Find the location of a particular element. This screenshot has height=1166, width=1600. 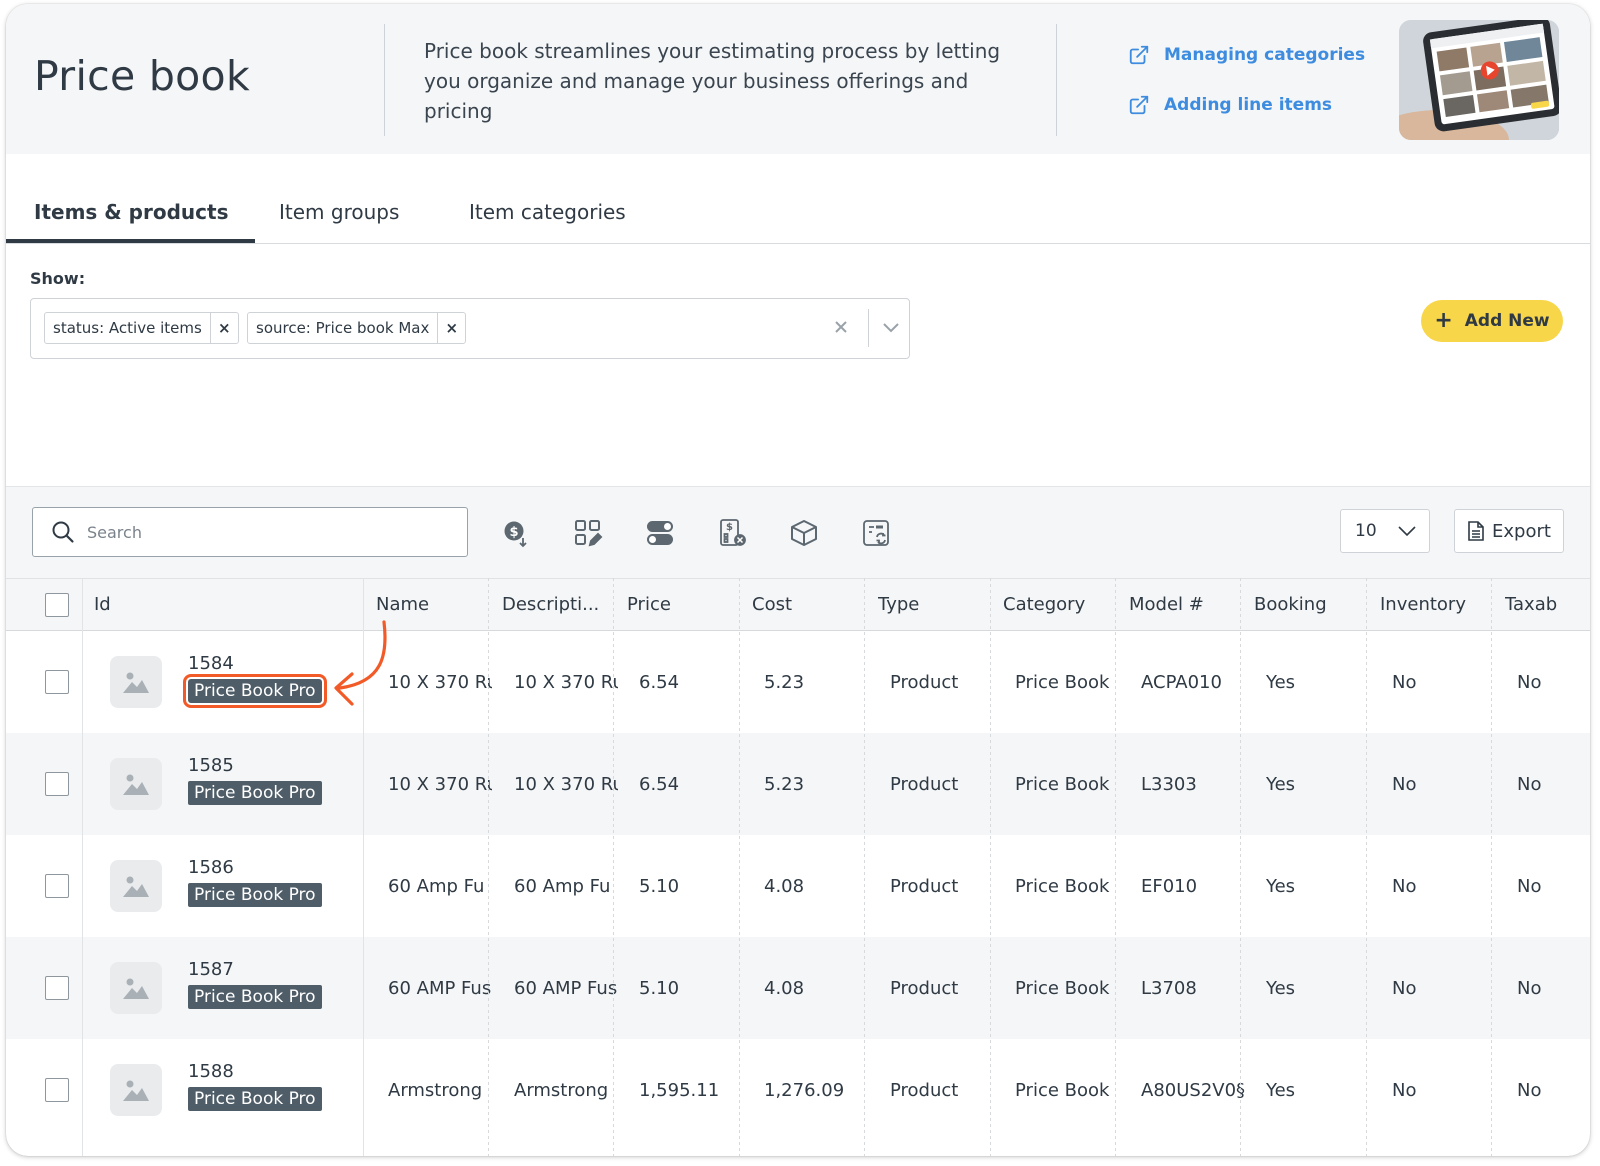

item-id: 1585 is located at coordinates (211, 765).